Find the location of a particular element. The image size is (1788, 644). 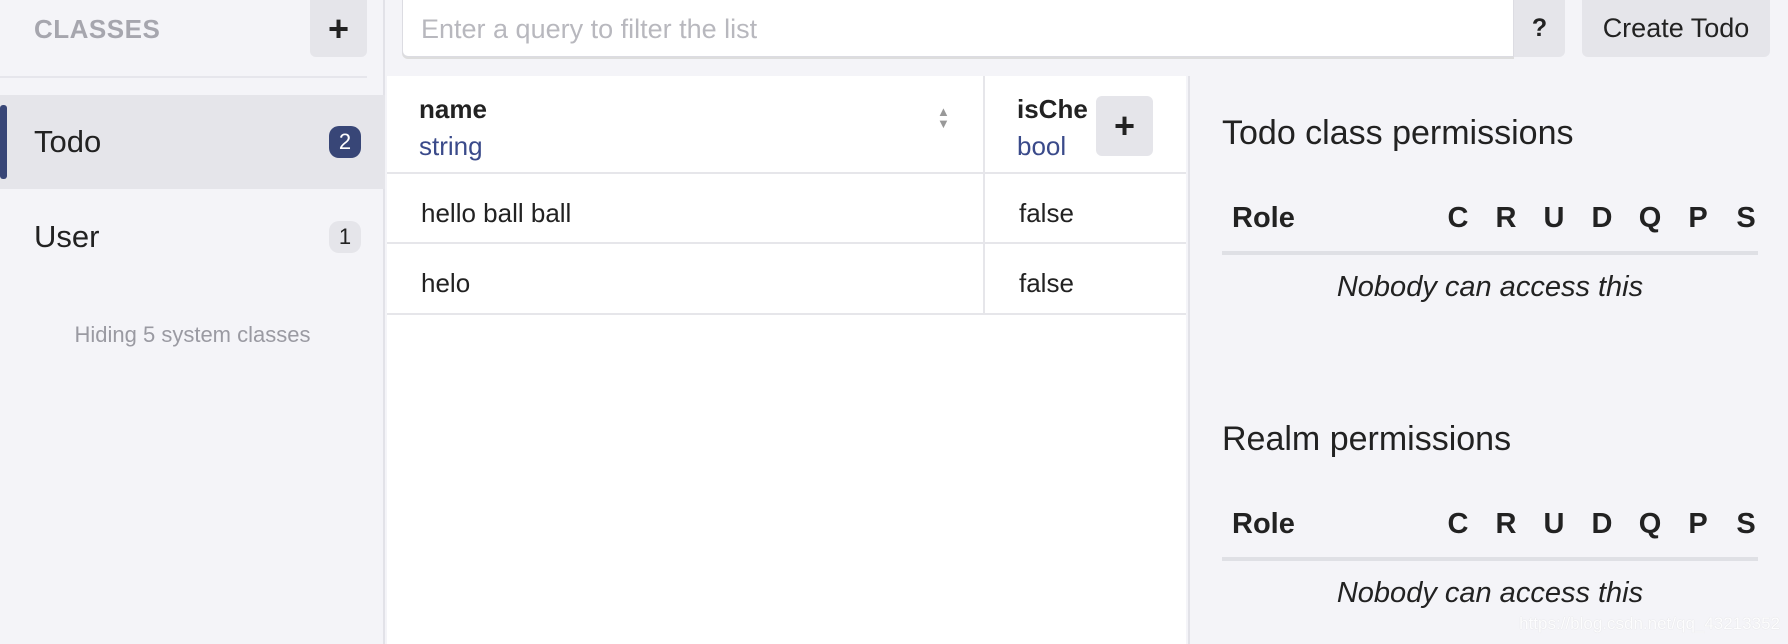

column-header-name: name string ▲ ▼ is located at coordinates (686, 125).